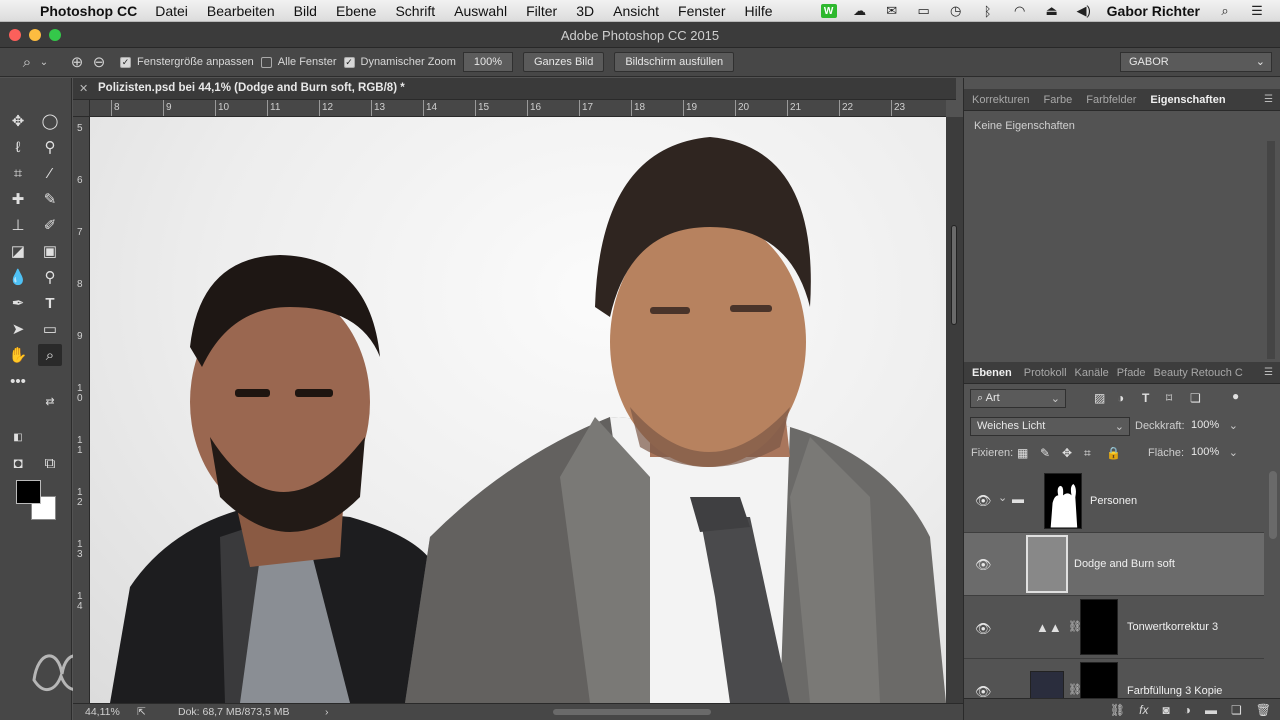 The width and height of the screenshot is (1280, 720). What do you see at coordinates (44, 62) in the screenshot?
I see `chevron-down-icon: ⌄` at bounding box center [44, 62].